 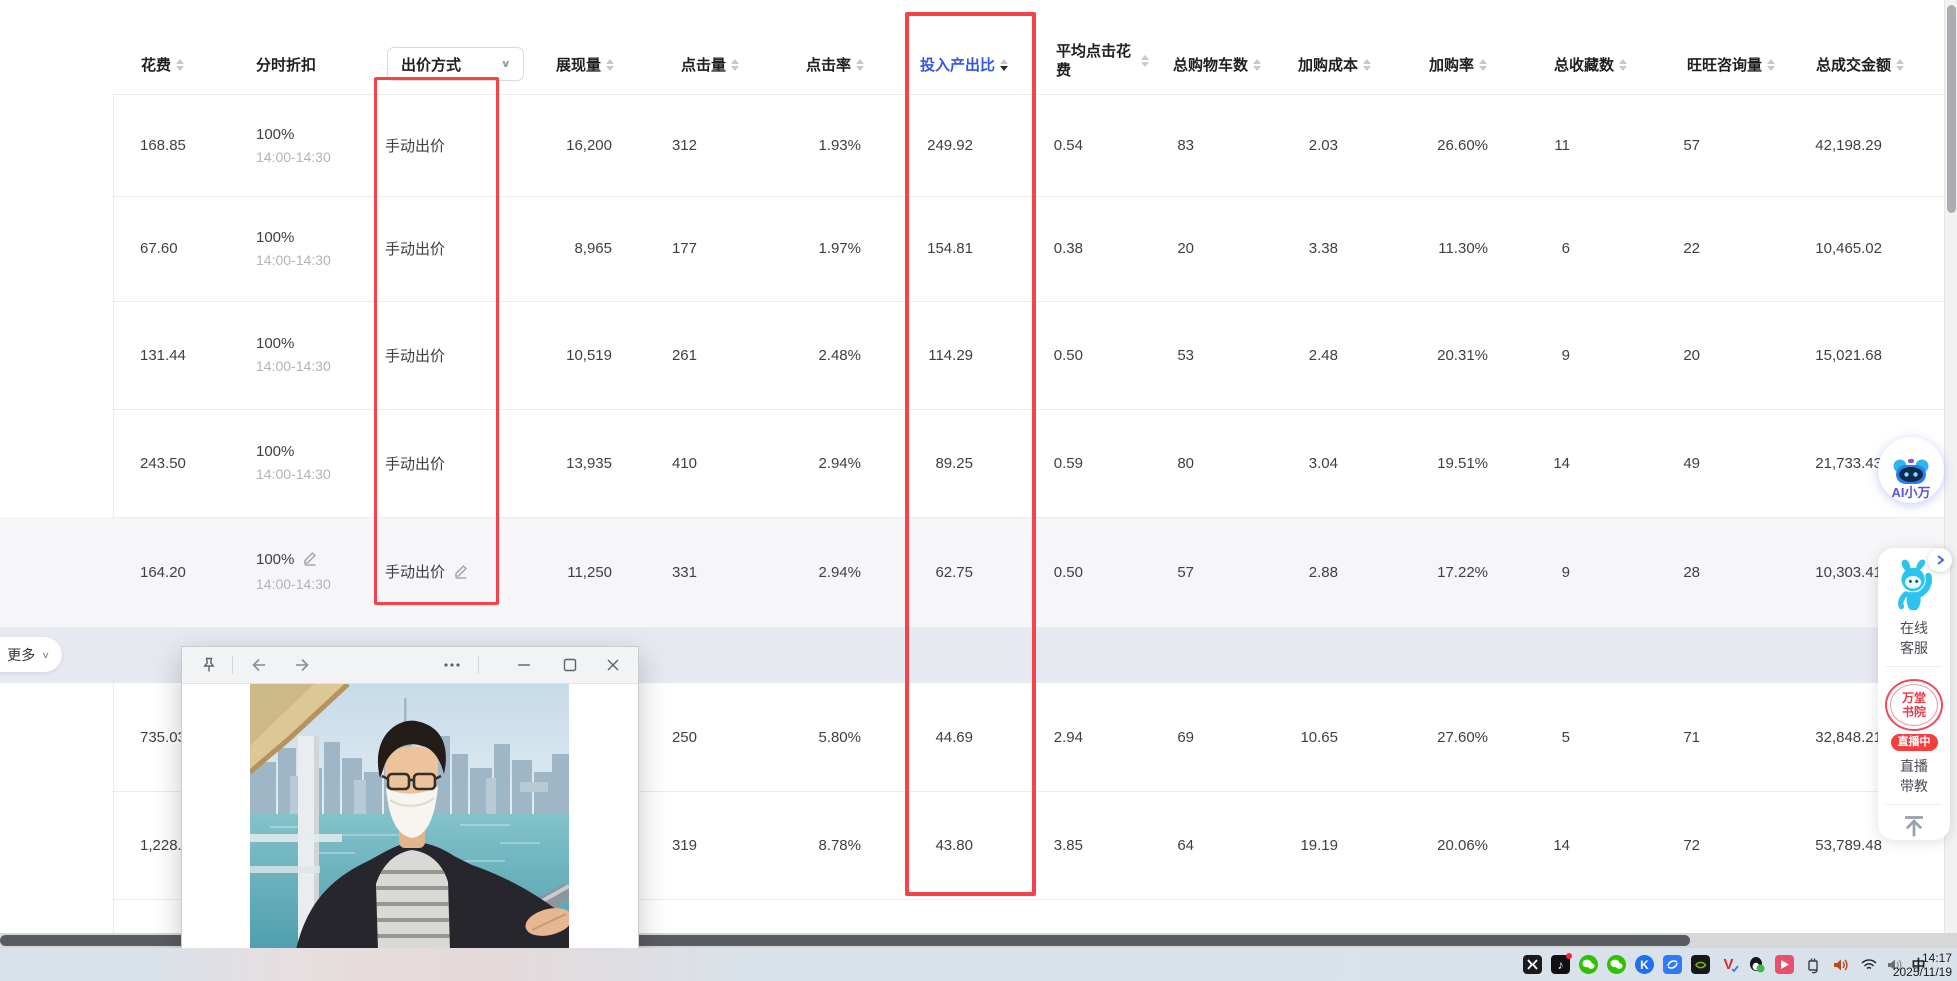 I want to click on cell-cart_rate: 20.06%, so click(x=1462, y=845).